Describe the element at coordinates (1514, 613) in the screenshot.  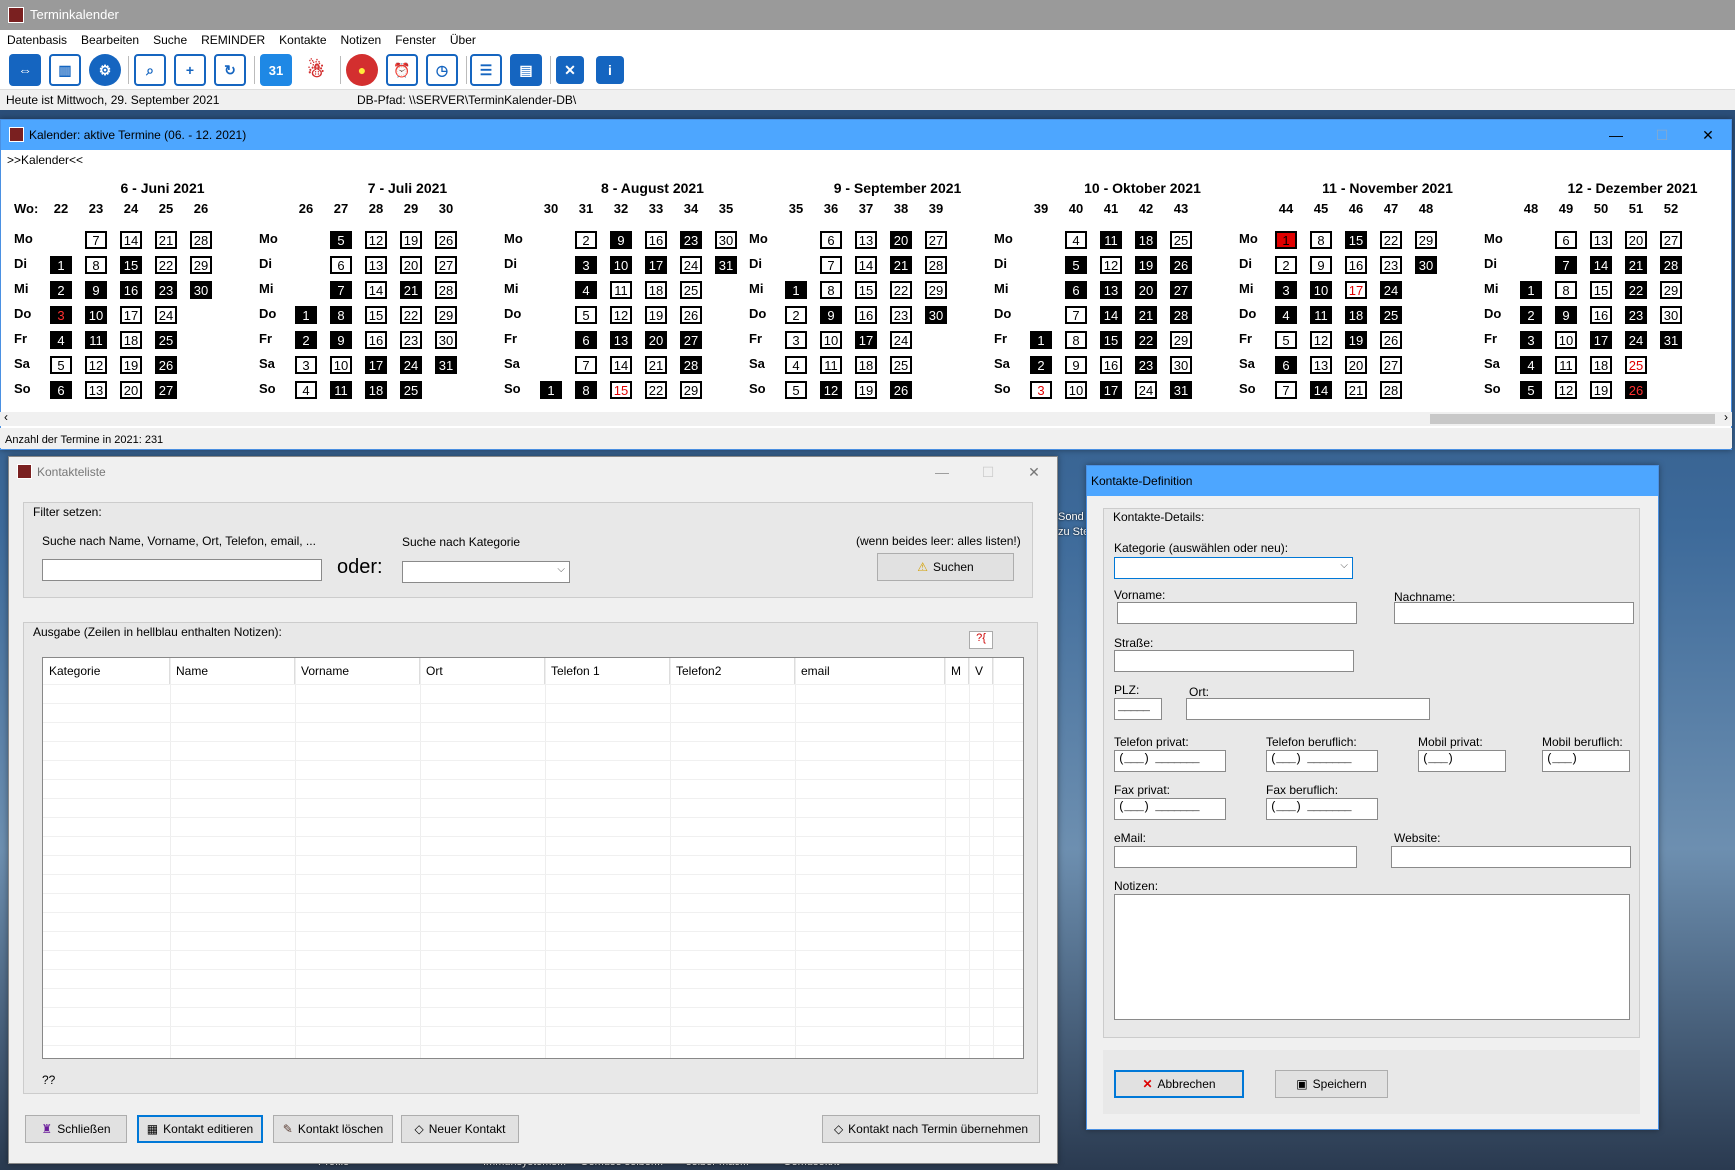
I see `nachname-field` at that location.